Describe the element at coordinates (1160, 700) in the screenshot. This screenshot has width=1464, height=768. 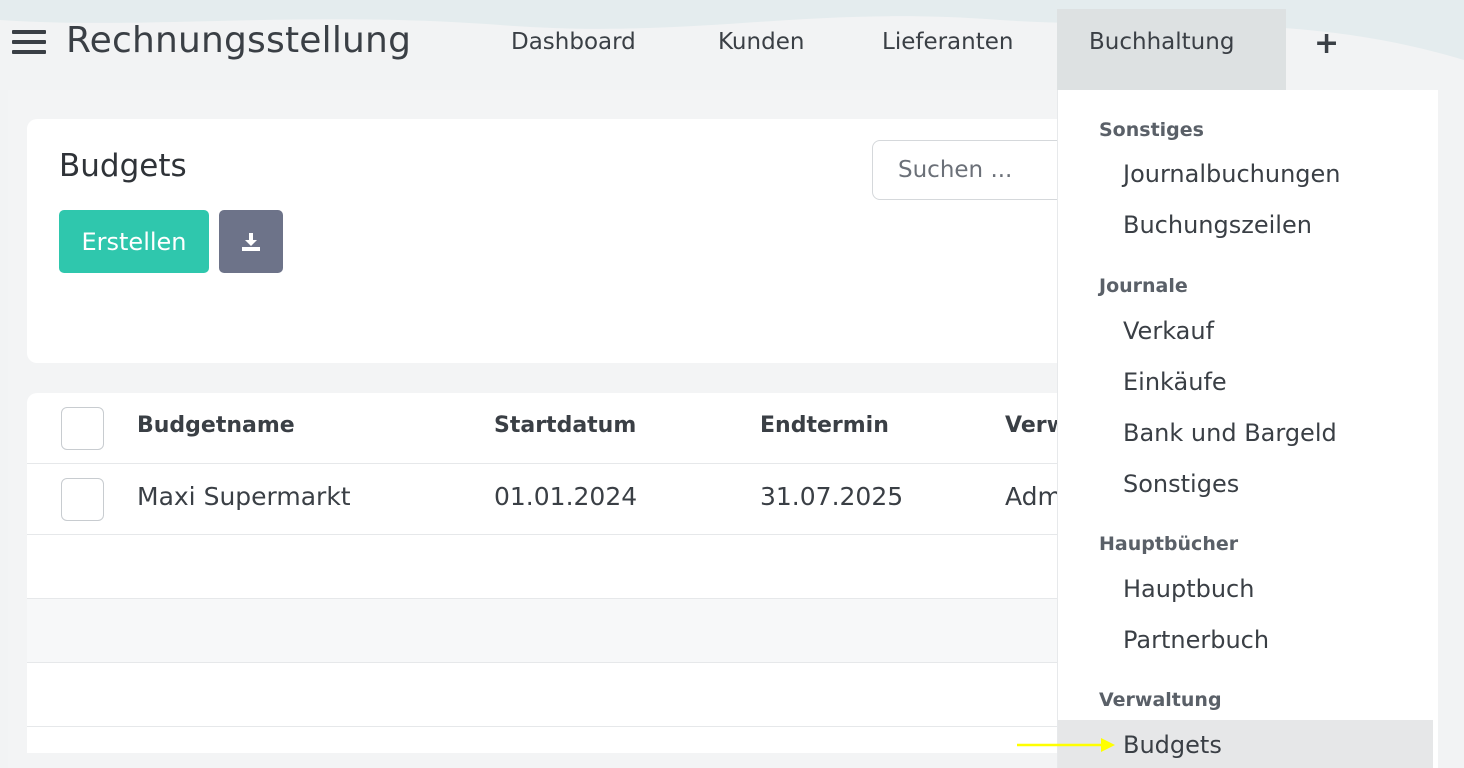
I see `dropdown-section-verwaltung: Verwaltung` at that location.